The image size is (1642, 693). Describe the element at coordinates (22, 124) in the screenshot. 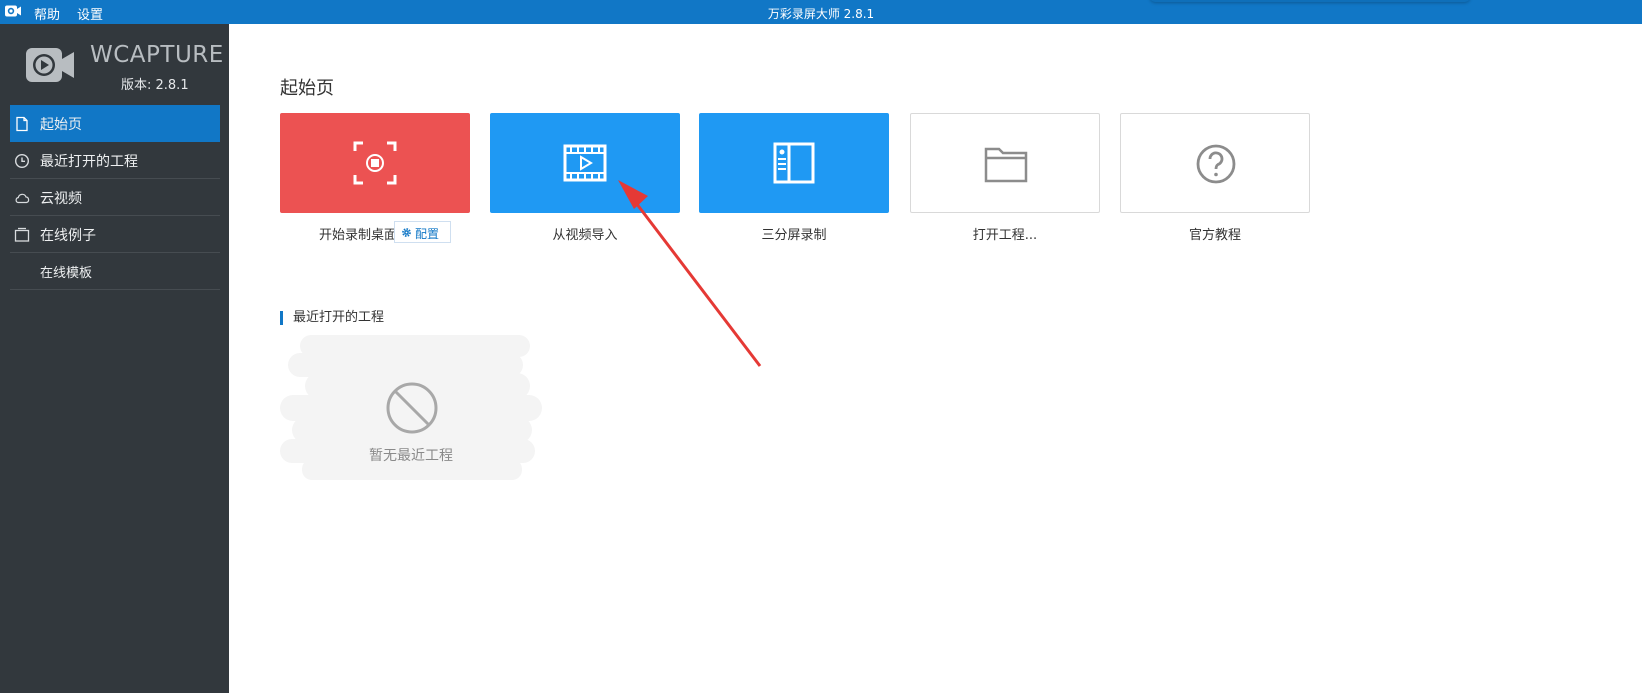

I see `page-icon` at that location.